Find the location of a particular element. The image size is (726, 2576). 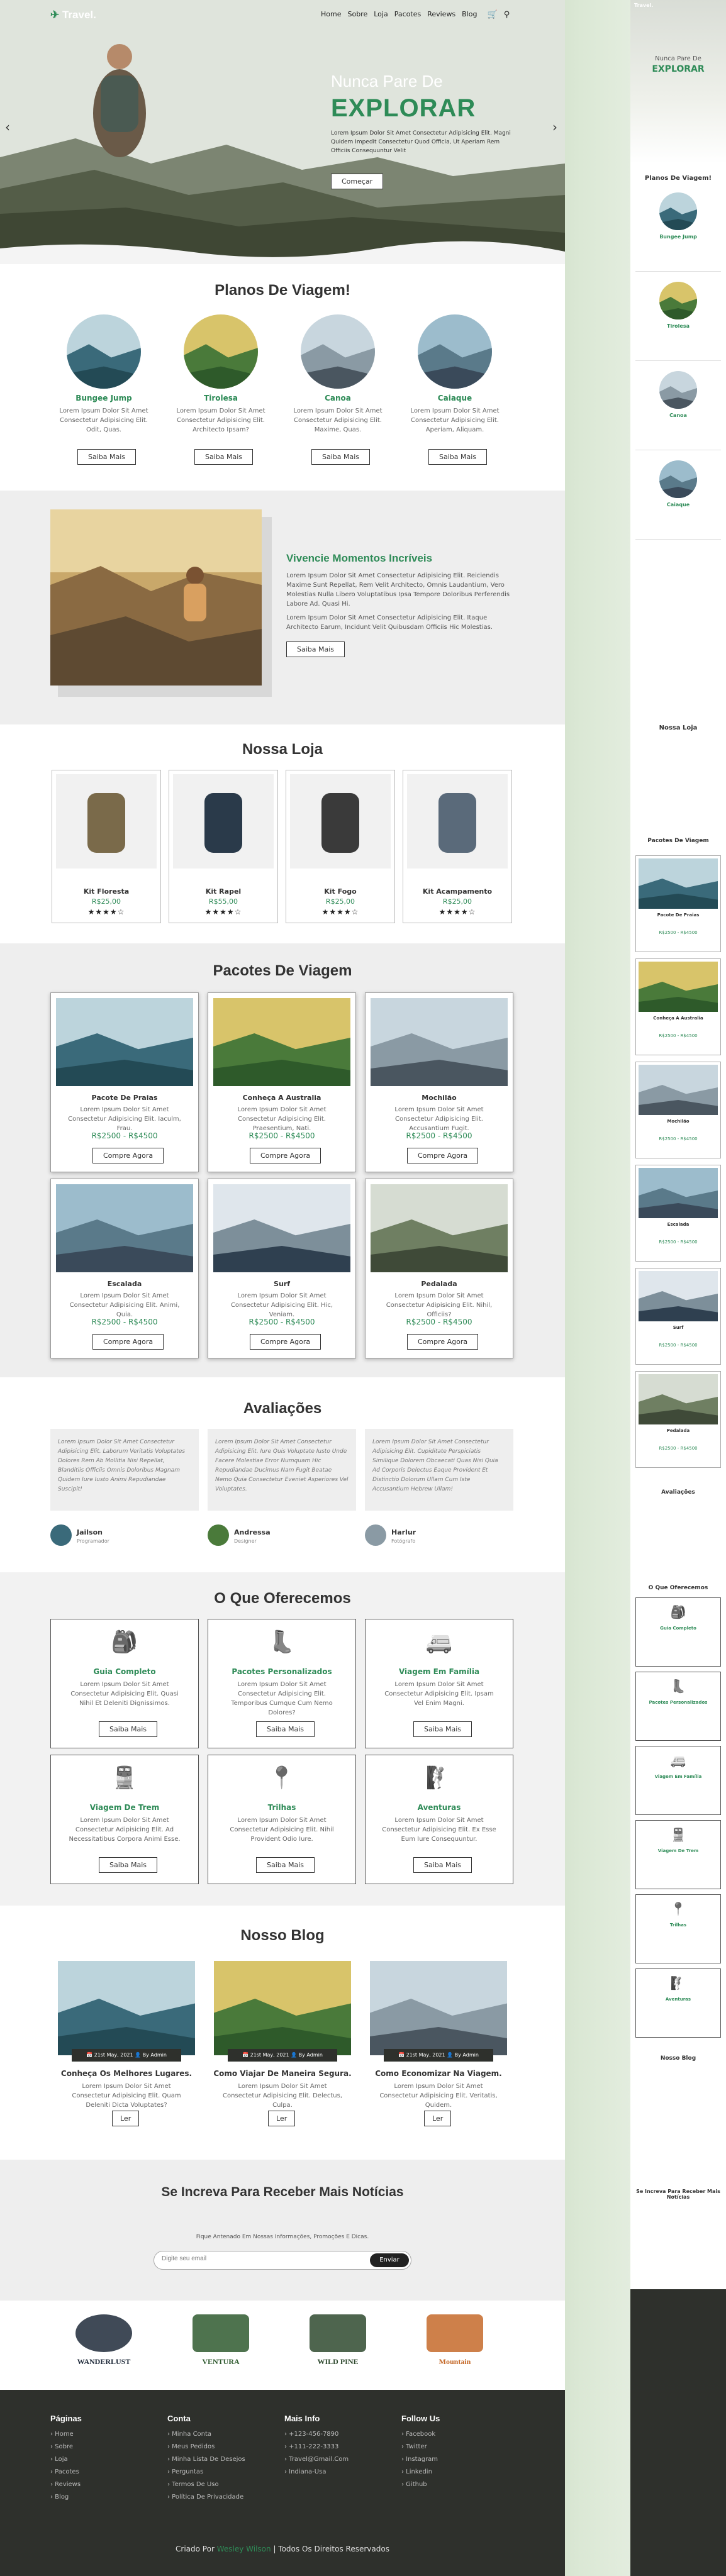

footer-link: › Perguntas is located at coordinates (221, 2471).